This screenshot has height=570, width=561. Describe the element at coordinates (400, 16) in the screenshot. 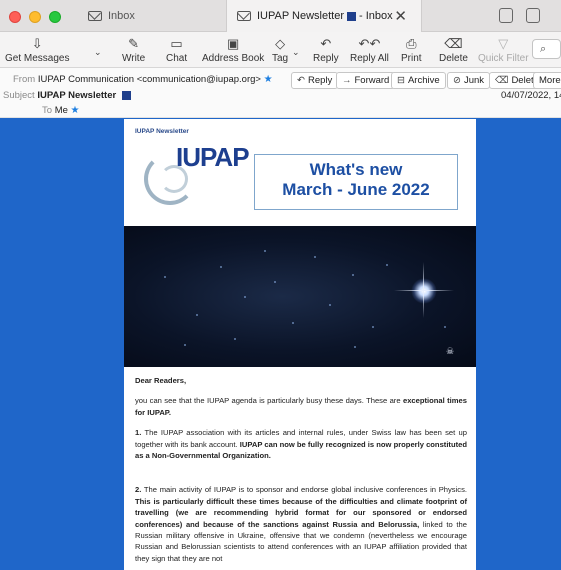

I see `close-tab-icon: ✕` at that location.